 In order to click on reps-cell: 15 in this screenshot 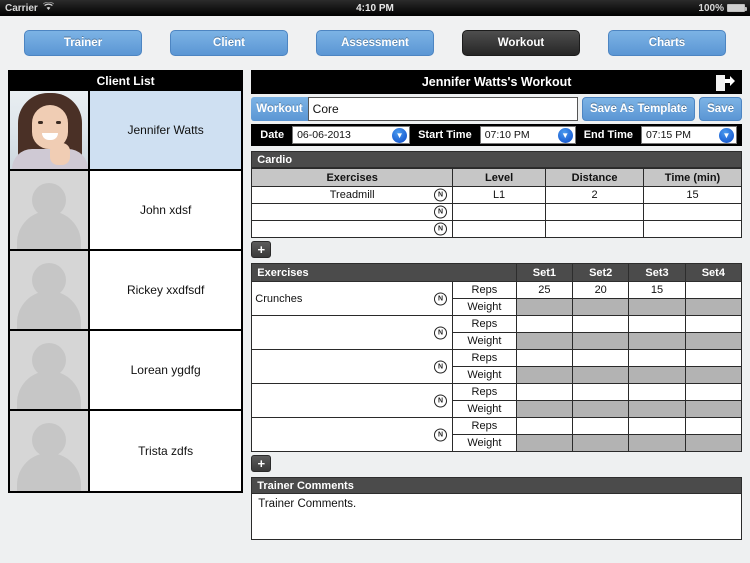, I will do `click(657, 290)`.